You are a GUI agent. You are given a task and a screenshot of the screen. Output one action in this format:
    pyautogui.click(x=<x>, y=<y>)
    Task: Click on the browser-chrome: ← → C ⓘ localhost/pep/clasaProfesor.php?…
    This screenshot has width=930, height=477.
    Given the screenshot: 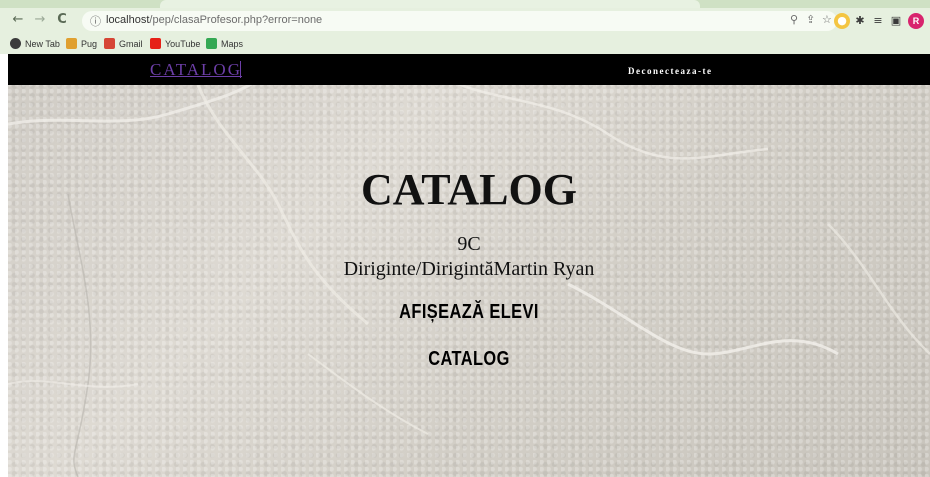 What is the action you would take?
    pyautogui.click(x=465, y=27)
    